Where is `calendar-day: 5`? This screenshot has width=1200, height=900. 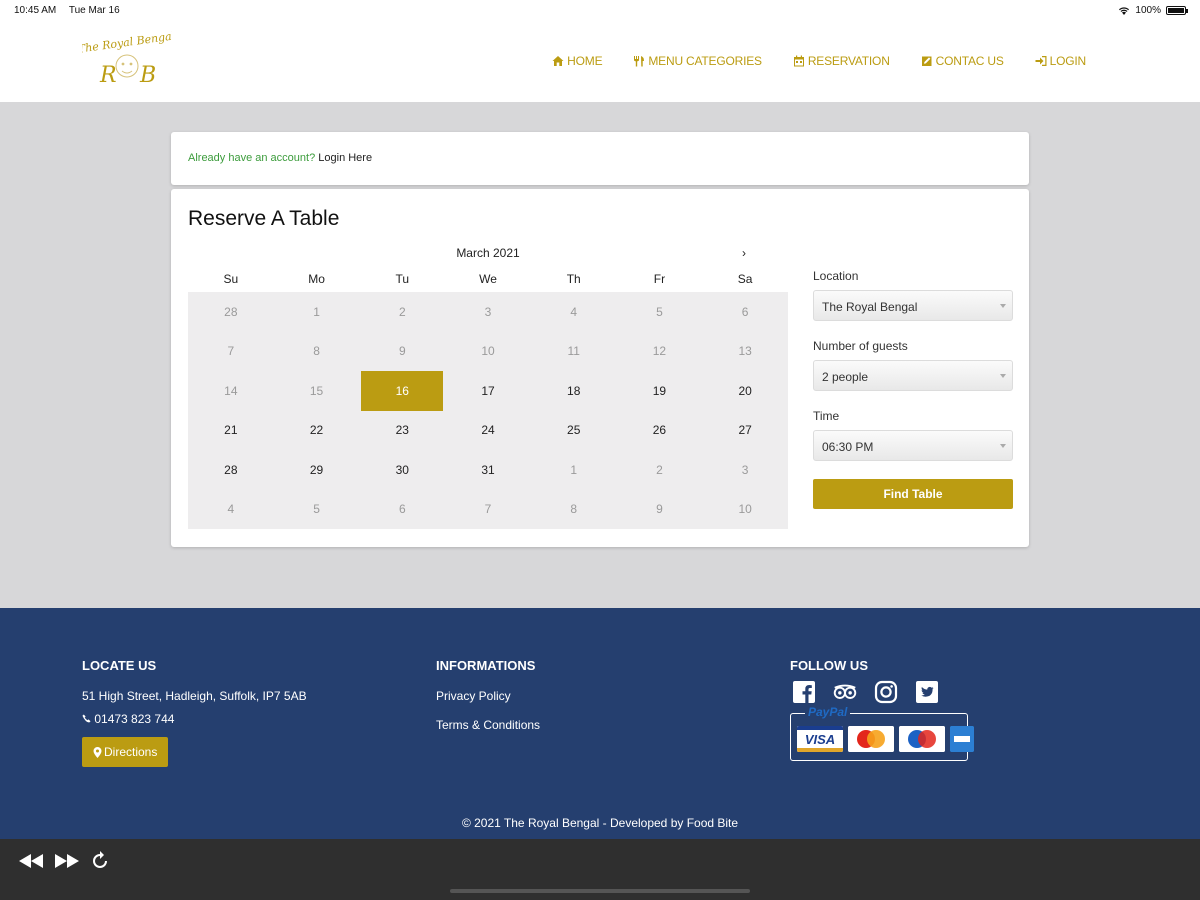 calendar-day: 5 is located at coordinates (316, 509).